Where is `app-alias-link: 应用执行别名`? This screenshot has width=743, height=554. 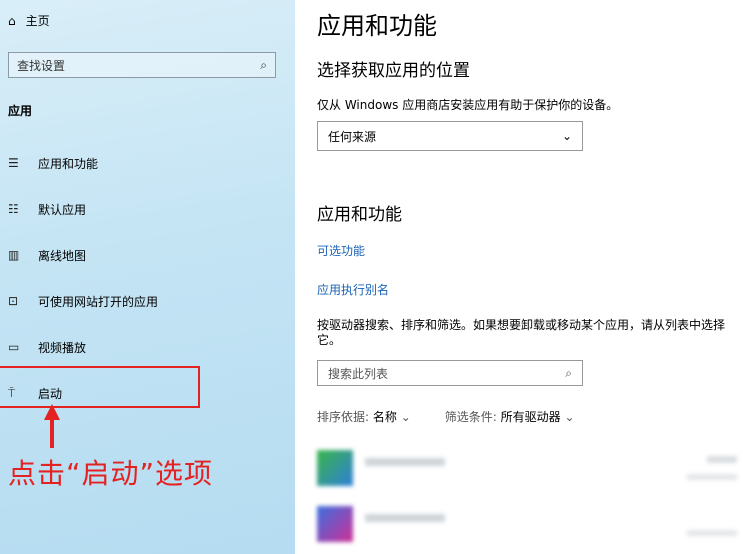
app-alias-link: 应用执行别名 is located at coordinates (353, 289).